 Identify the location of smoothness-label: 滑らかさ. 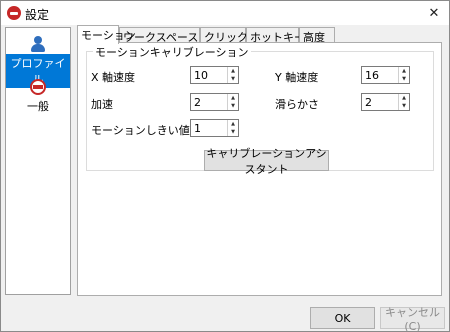
(297, 104).